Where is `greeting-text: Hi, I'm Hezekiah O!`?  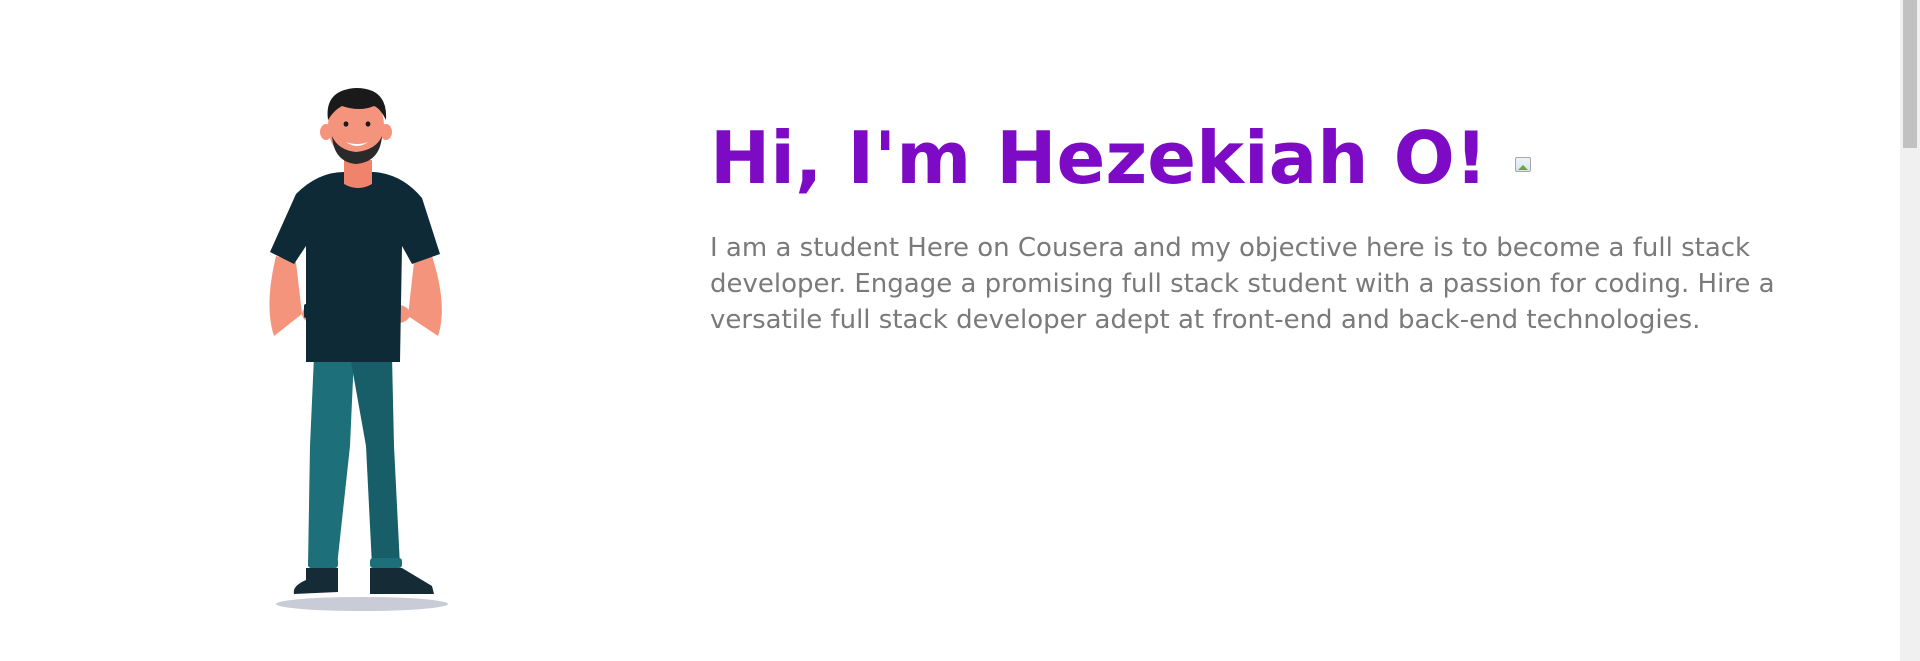 greeting-text: Hi, I'm Hezekiah O! is located at coordinates (1099, 158).